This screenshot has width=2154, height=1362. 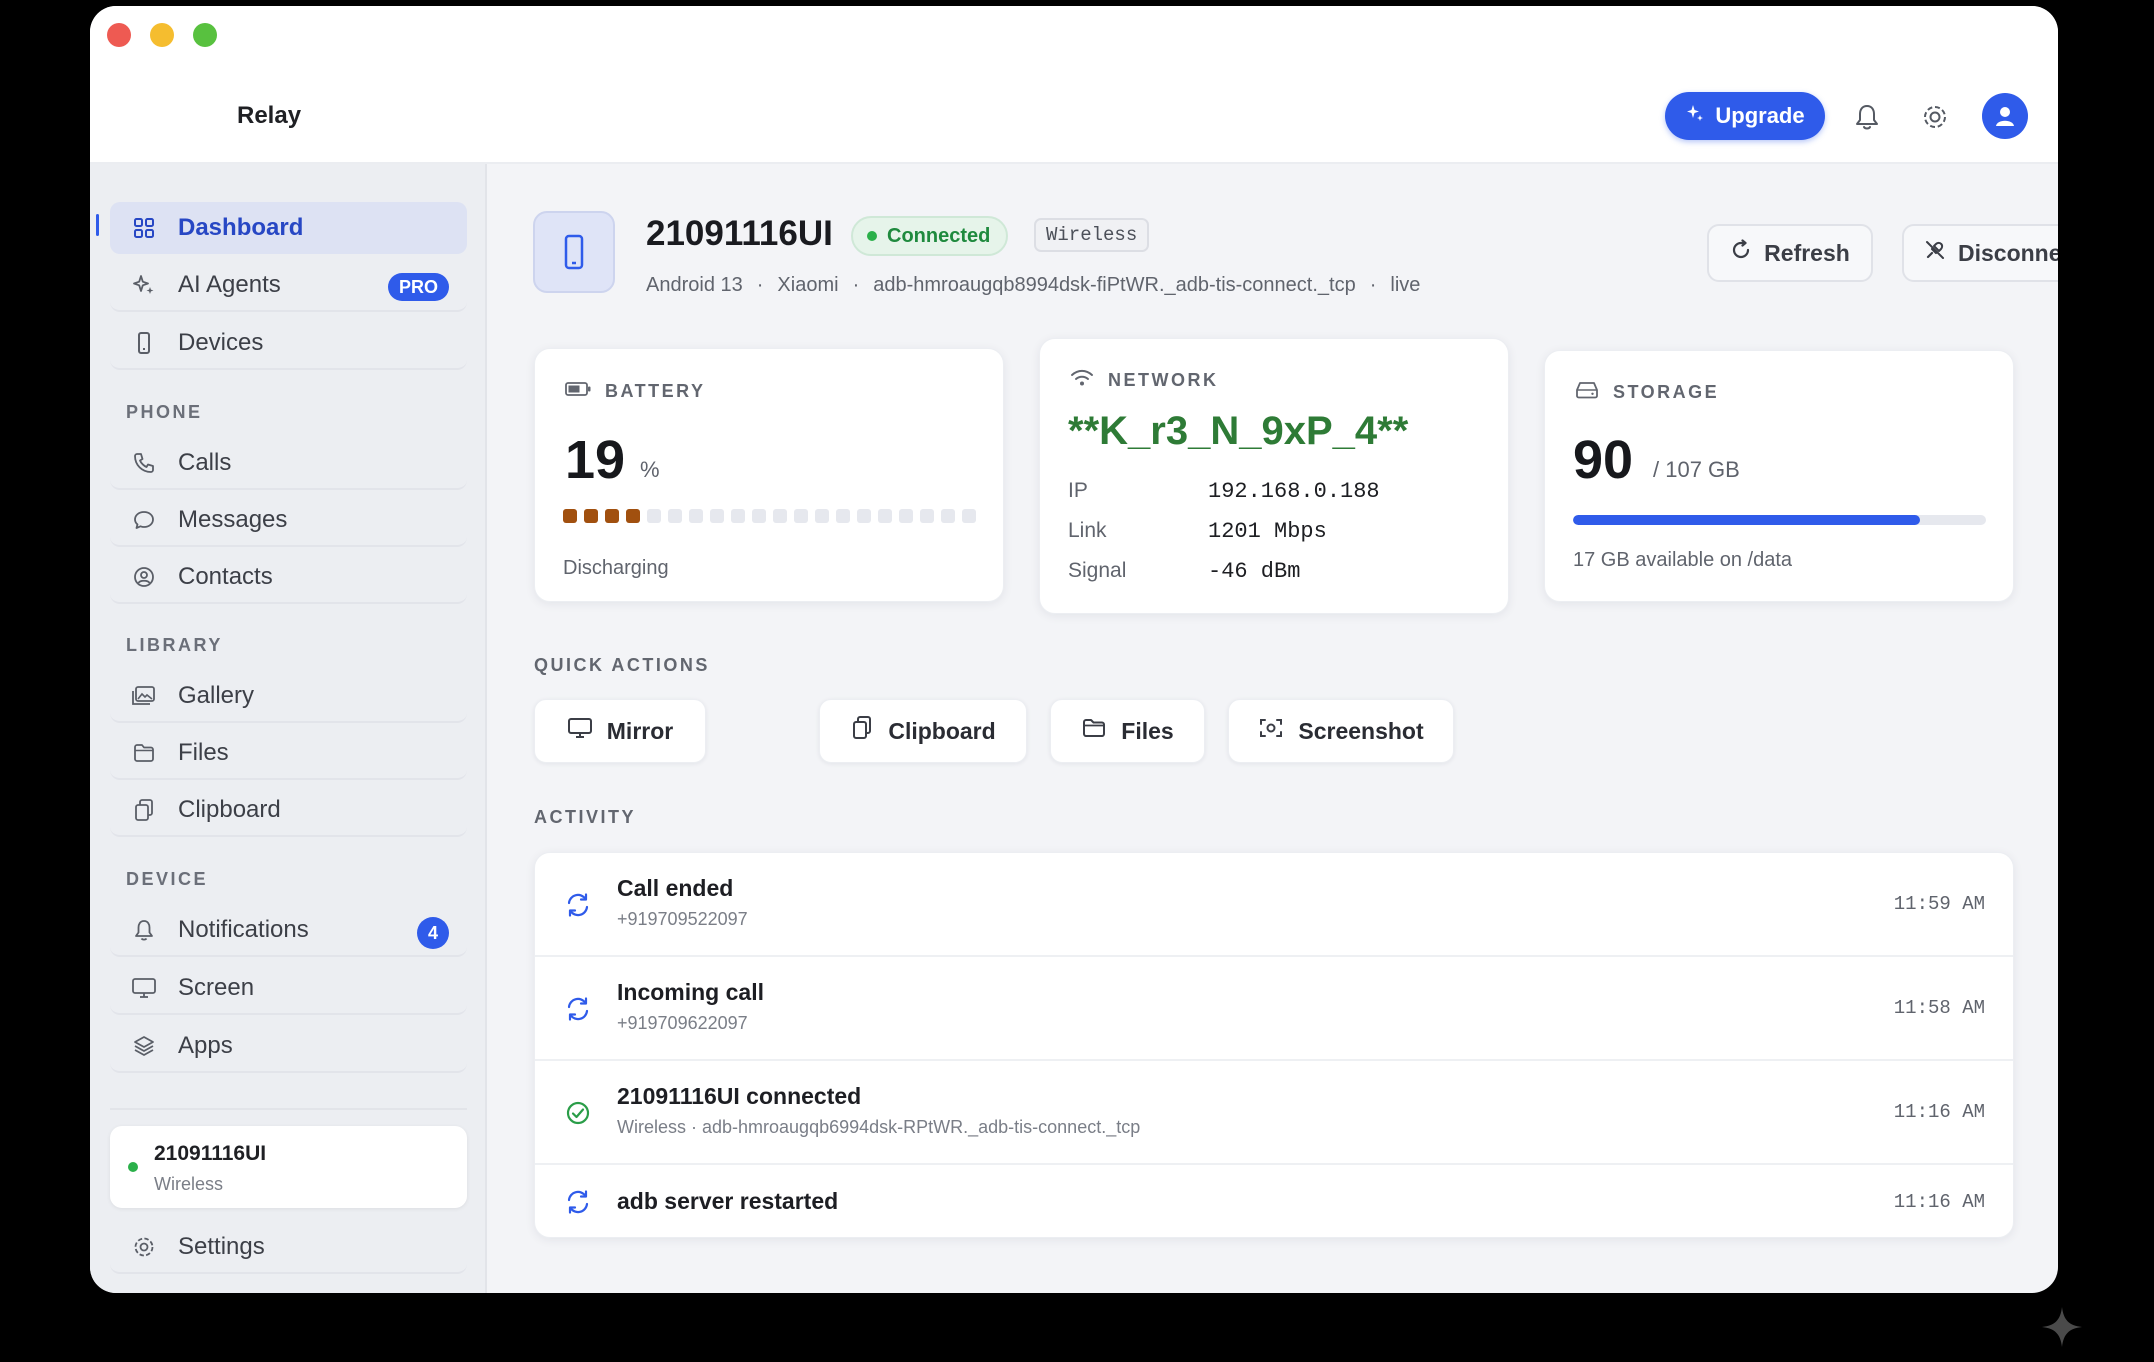 I want to click on connection-status-badge: Connected, so click(x=930, y=236).